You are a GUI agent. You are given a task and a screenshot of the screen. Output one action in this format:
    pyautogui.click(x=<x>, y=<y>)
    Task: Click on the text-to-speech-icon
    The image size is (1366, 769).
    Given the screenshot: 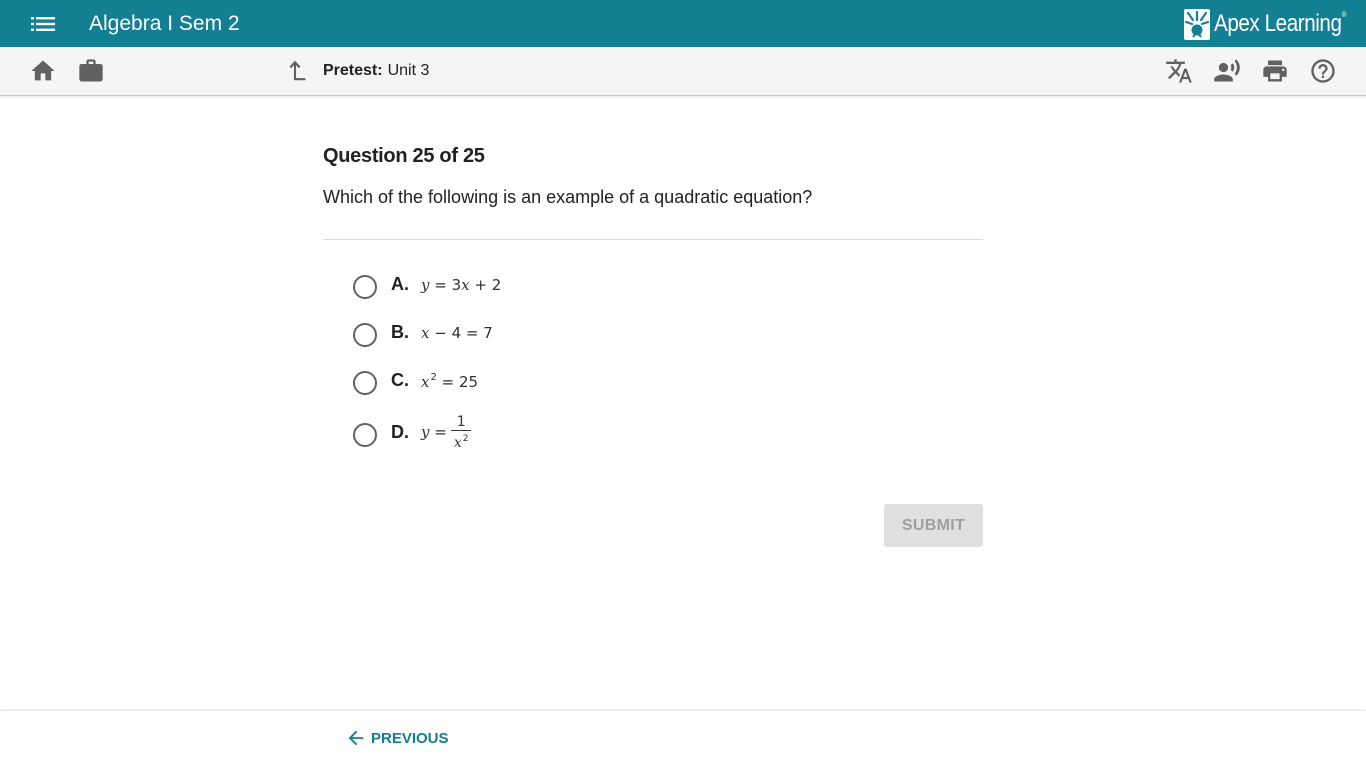 What is the action you would take?
    pyautogui.click(x=1227, y=70)
    